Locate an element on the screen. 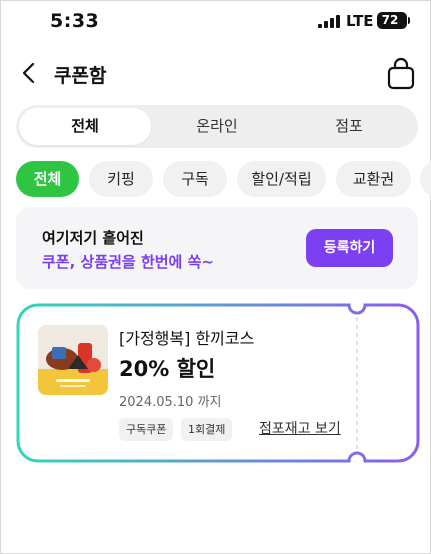  banner-title: 여기저기 흩어진 is located at coordinates (93, 238).